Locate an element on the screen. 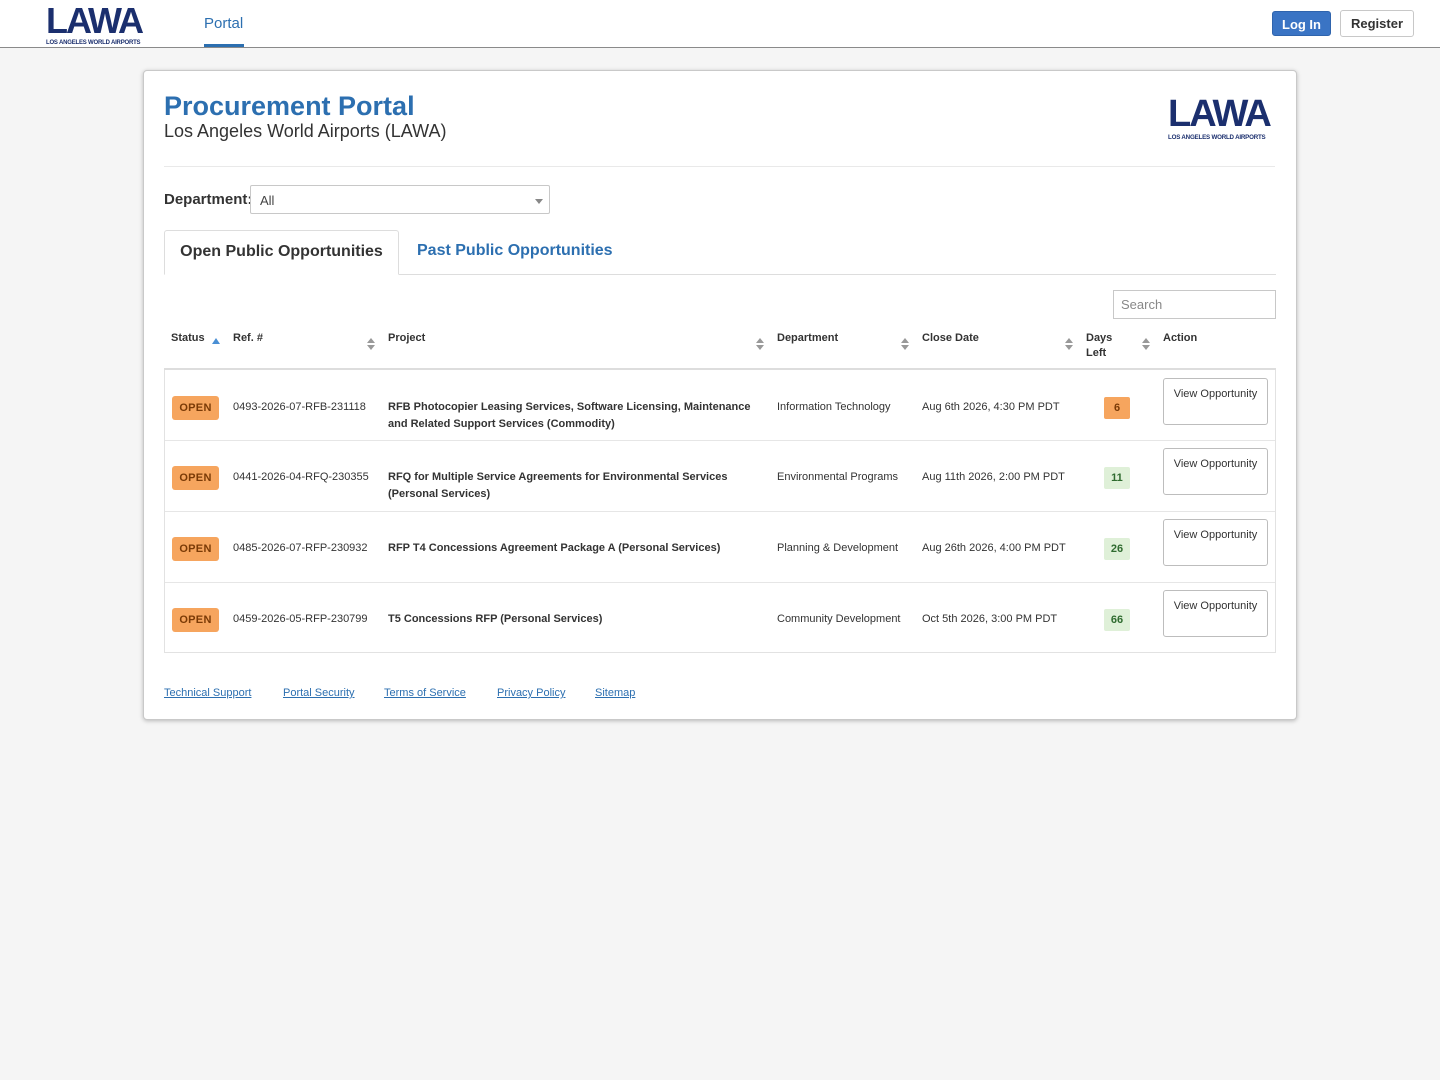 Image resolution: width=1440 pixels, height=1080 pixels. logo-wordmark: LAWA is located at coordinates (95, 20).